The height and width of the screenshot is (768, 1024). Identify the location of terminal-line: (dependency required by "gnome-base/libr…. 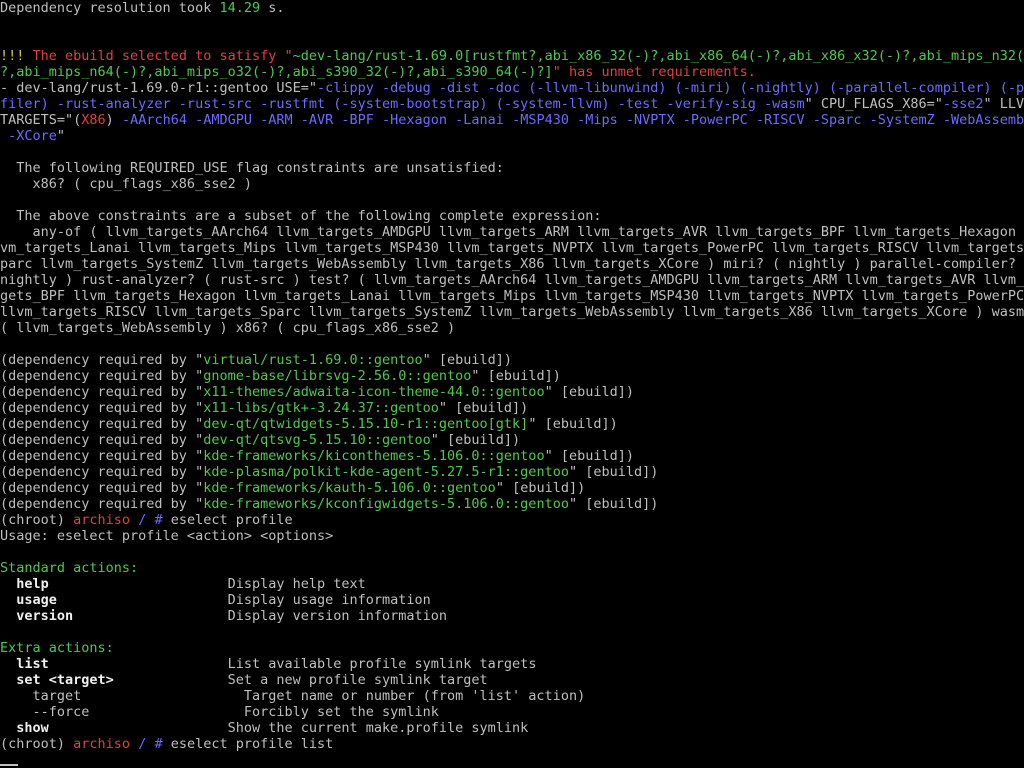
(280, 376).